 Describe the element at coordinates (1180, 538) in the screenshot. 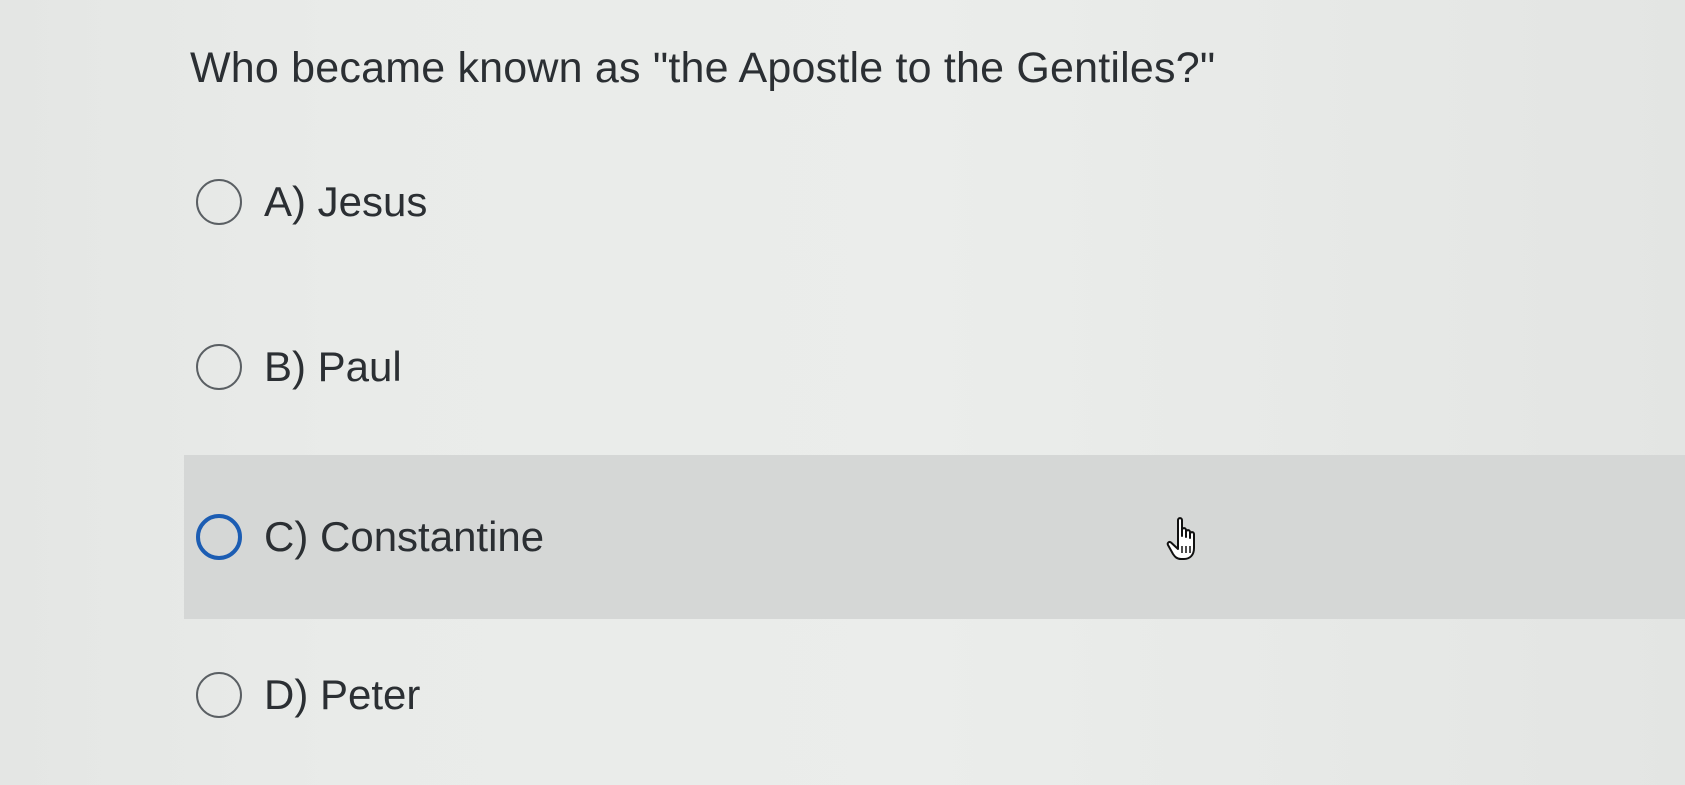

I see `hand-pointer-icon` at that location.